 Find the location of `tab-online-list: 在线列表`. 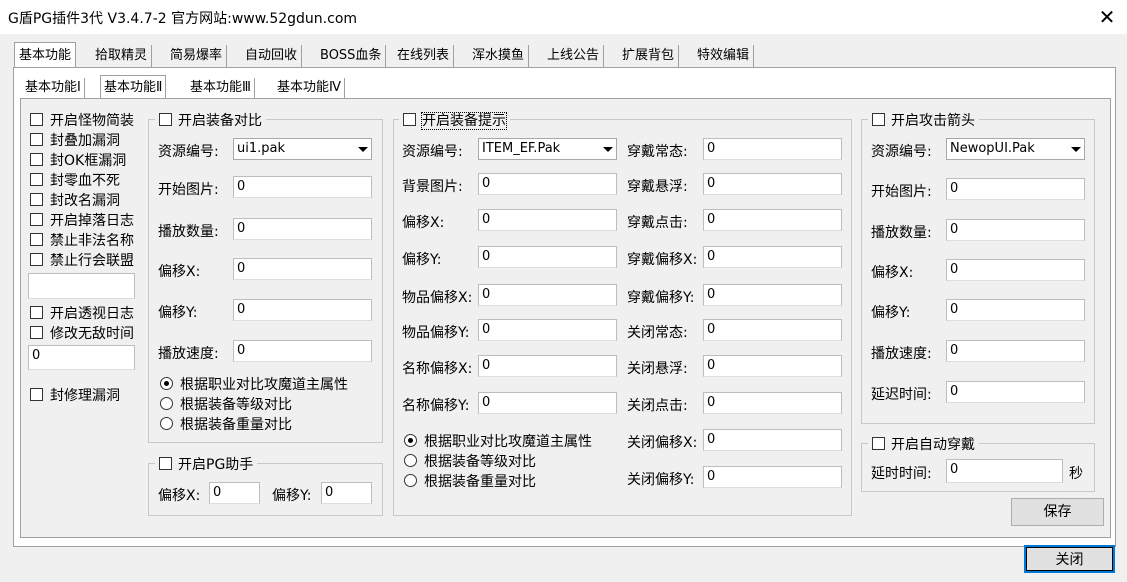

tab-online-list: 在线列表 is located at coordinates (424, 56).